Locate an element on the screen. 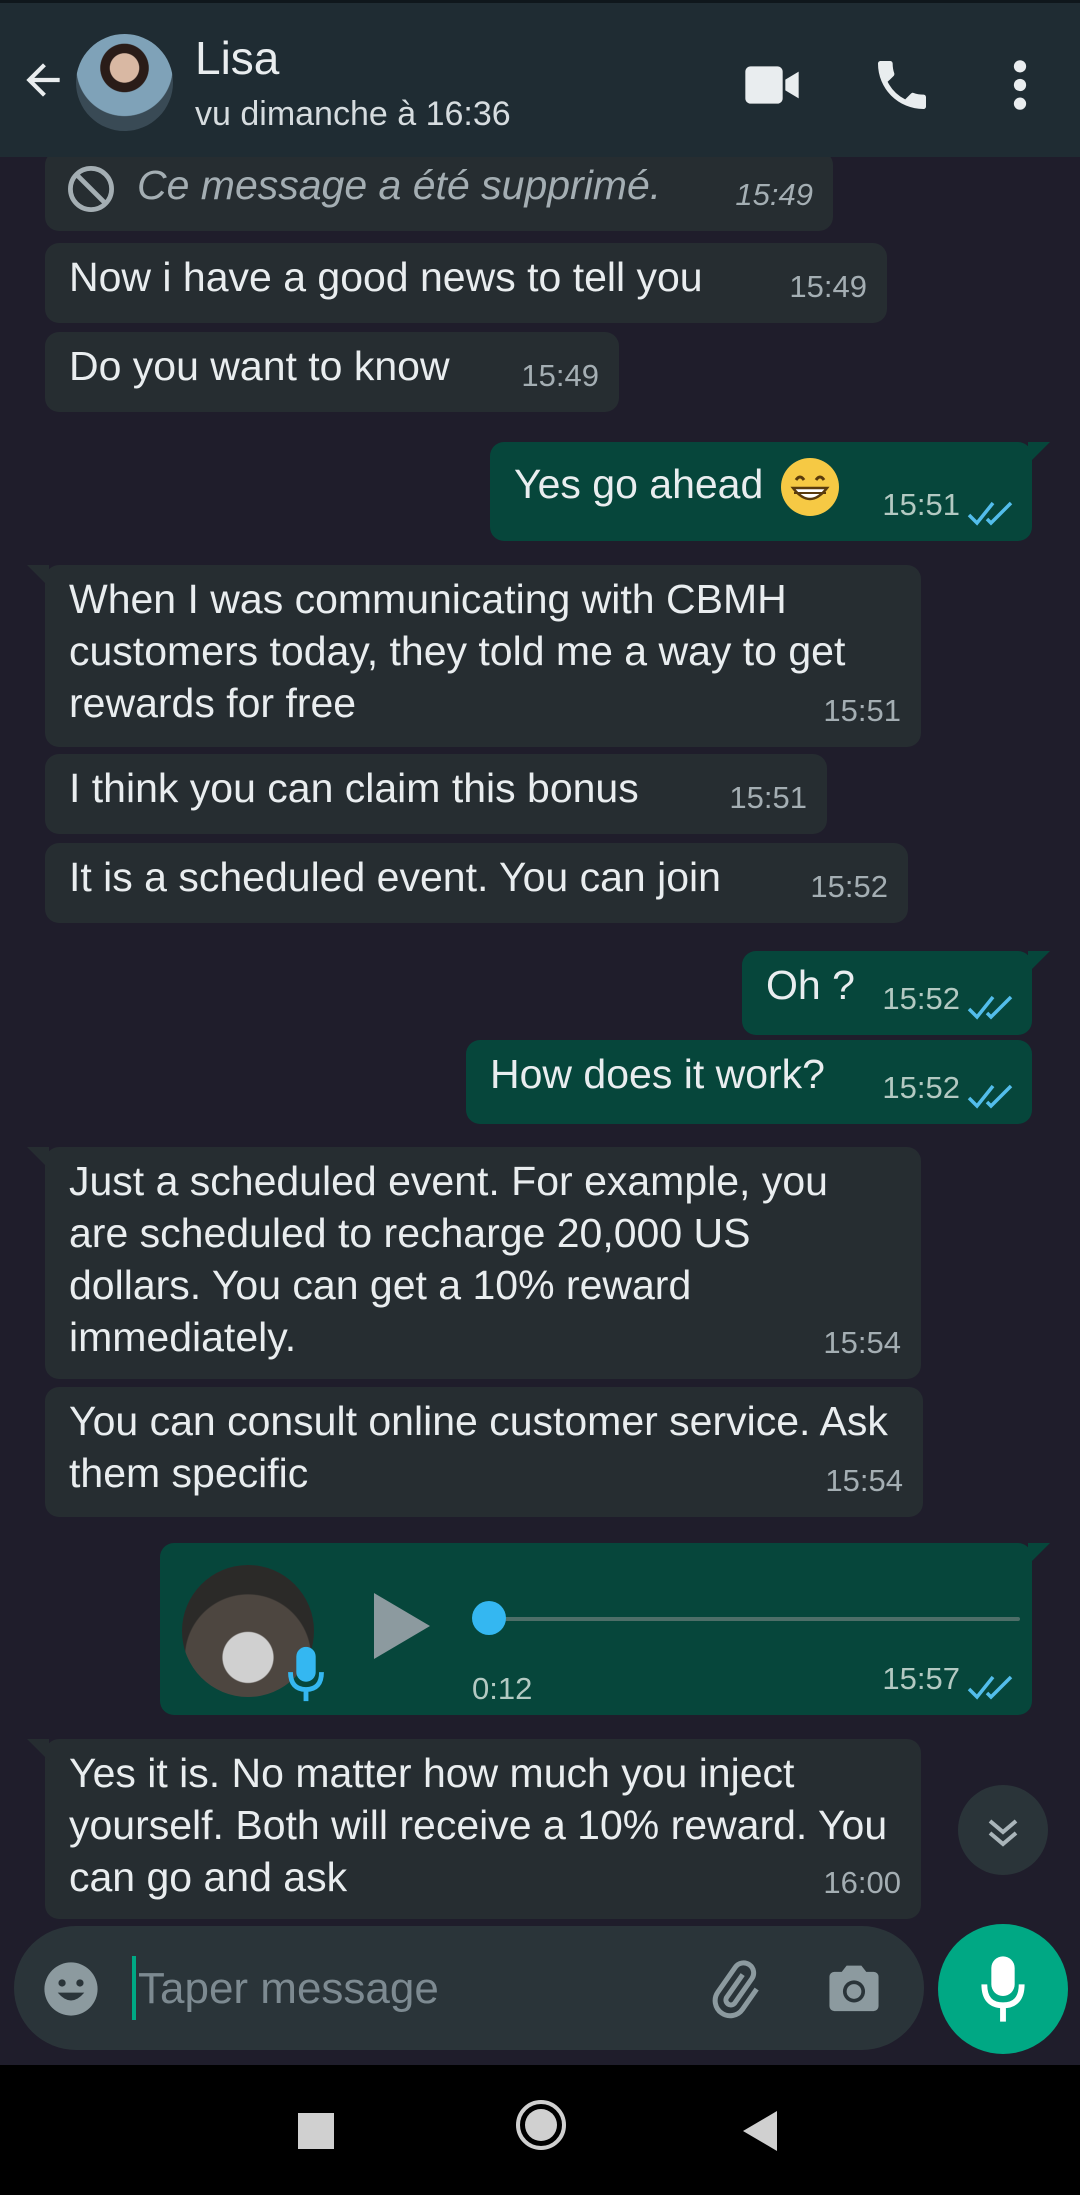 This screenshot has width=1080, height=2195. home-icon is located at coordinates (541, 2125).